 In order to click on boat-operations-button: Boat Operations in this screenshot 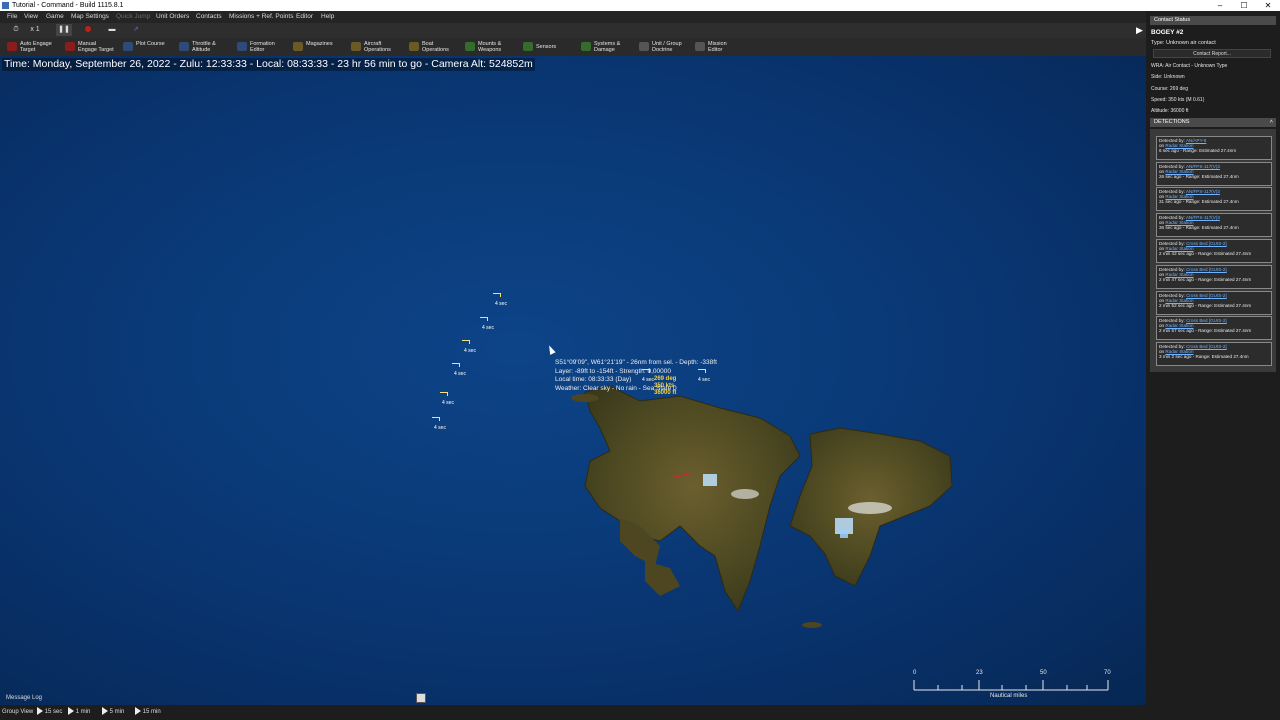, I will do `click(433, 46)`.